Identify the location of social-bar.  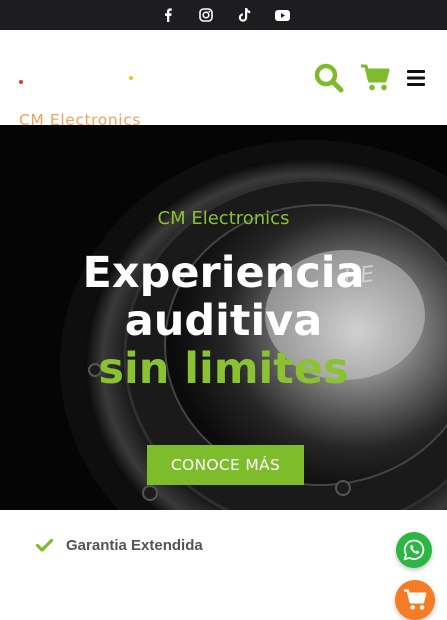
(223, 15).